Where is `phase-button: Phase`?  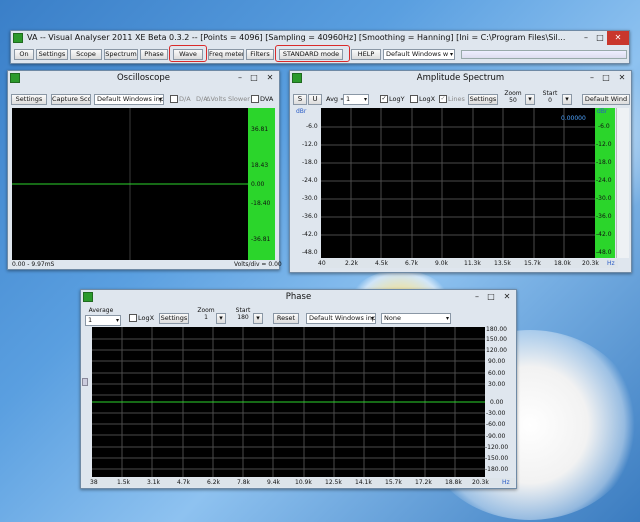 phase-button: Phase is located at coordinates (154, 54).